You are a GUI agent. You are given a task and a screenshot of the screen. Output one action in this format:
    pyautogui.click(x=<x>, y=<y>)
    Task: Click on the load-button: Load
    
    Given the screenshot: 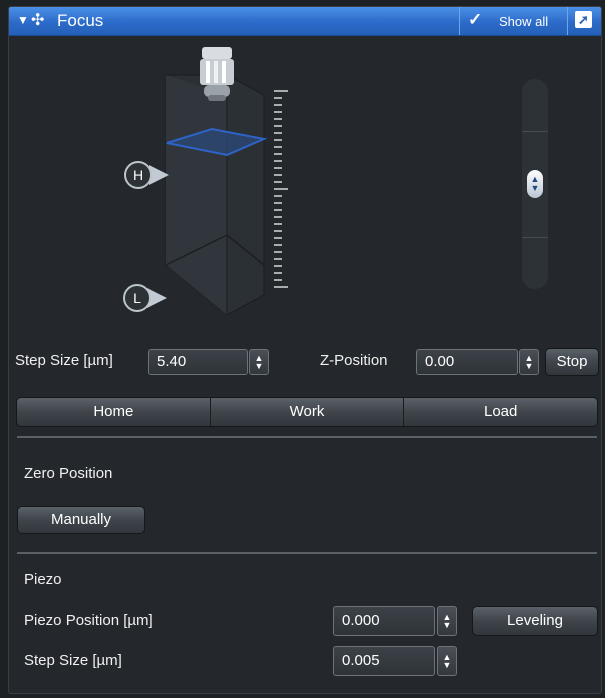 What is the action you would take?
    pyautogui.click(x=500, y=412)
    